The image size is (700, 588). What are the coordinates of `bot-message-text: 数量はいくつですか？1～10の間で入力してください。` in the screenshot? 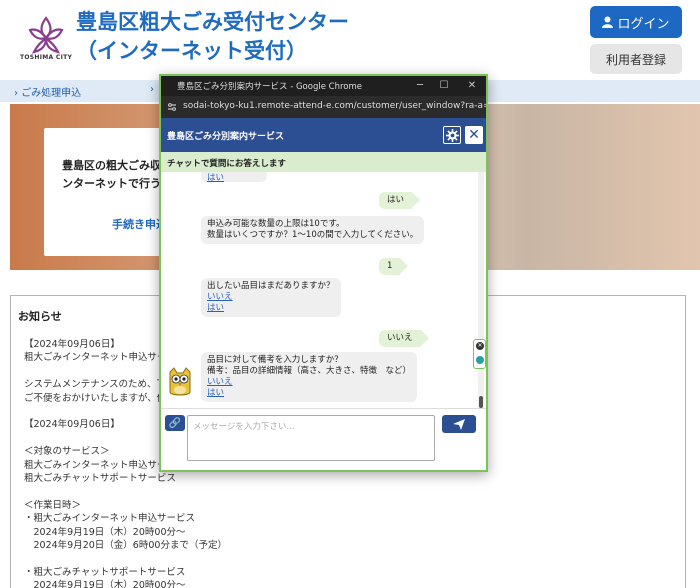 It's located at (313, 235).